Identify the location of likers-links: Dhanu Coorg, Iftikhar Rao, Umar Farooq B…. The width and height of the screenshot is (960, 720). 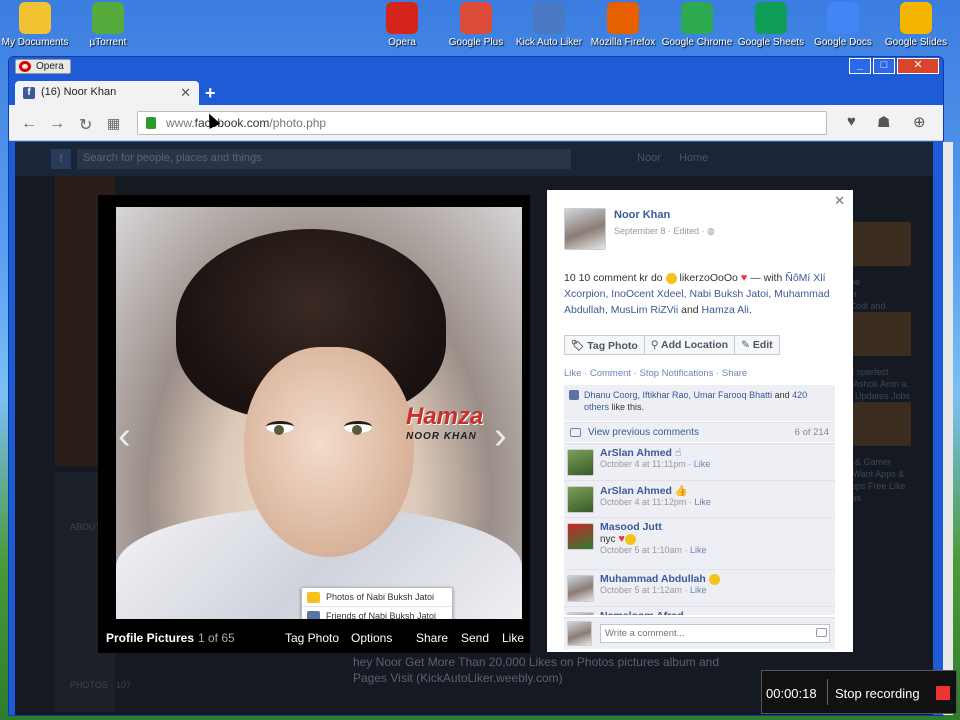
(678, 395).